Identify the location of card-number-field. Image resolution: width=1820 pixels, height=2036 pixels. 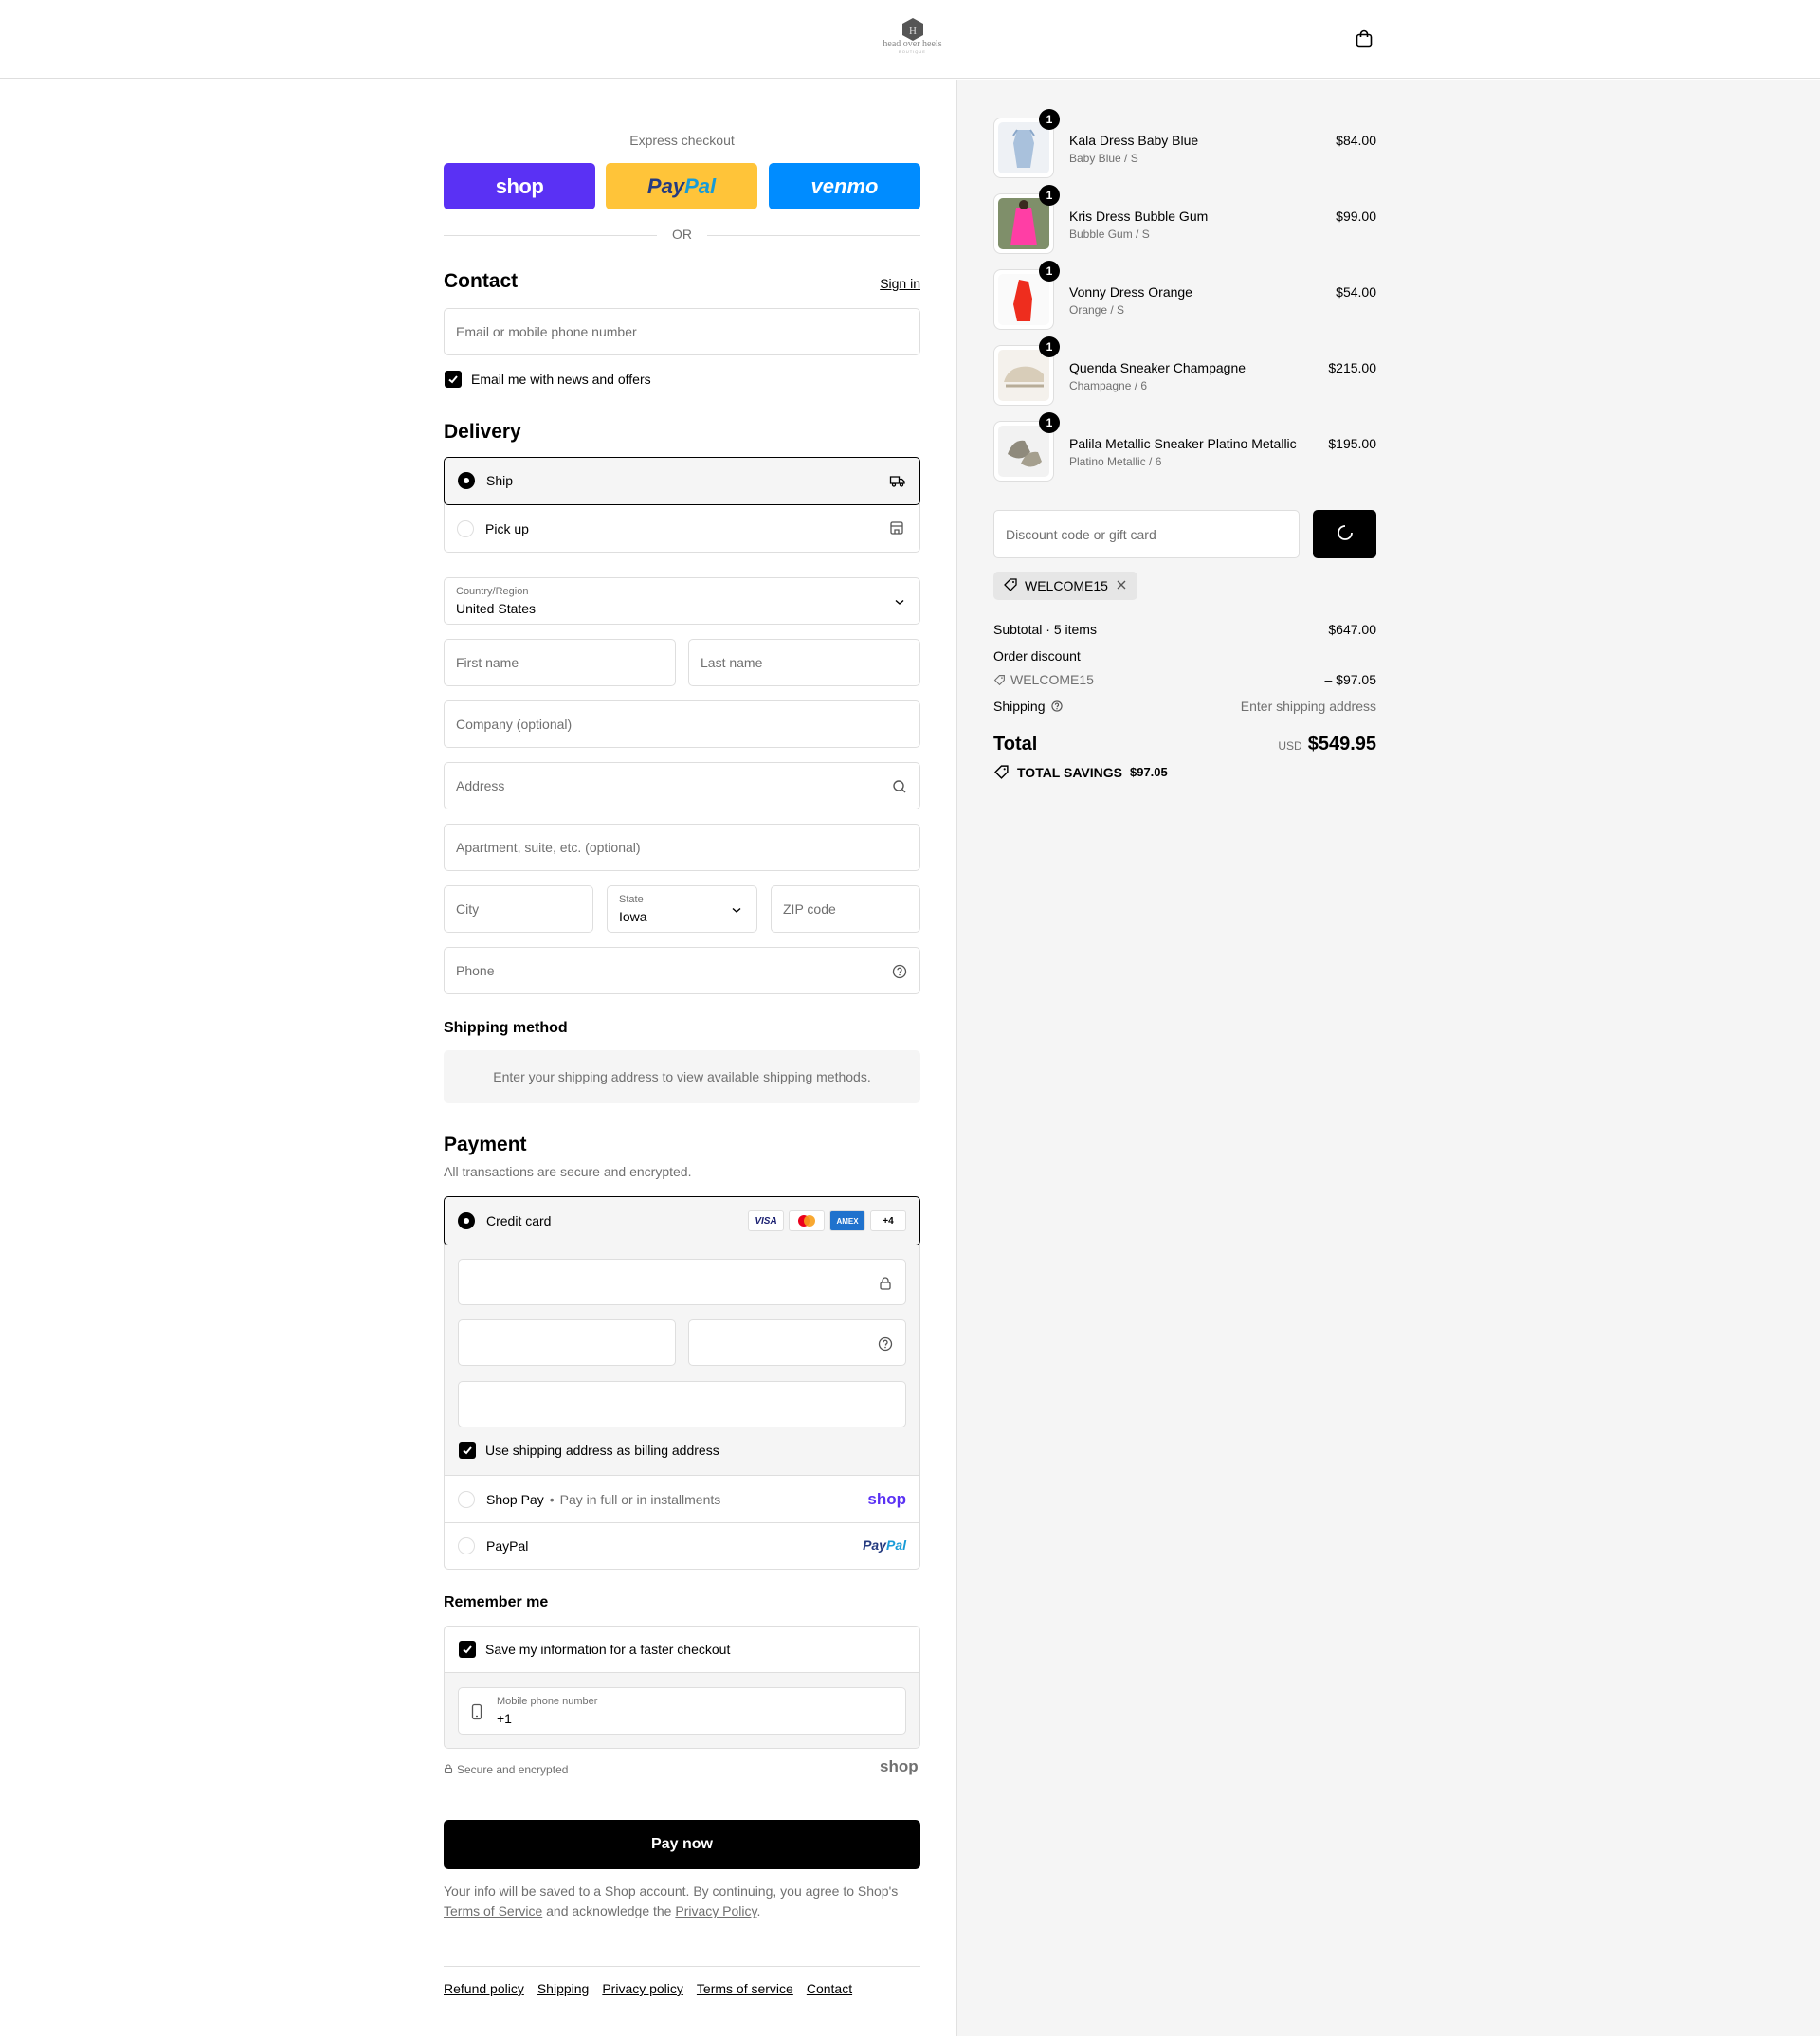
(682, 1282).